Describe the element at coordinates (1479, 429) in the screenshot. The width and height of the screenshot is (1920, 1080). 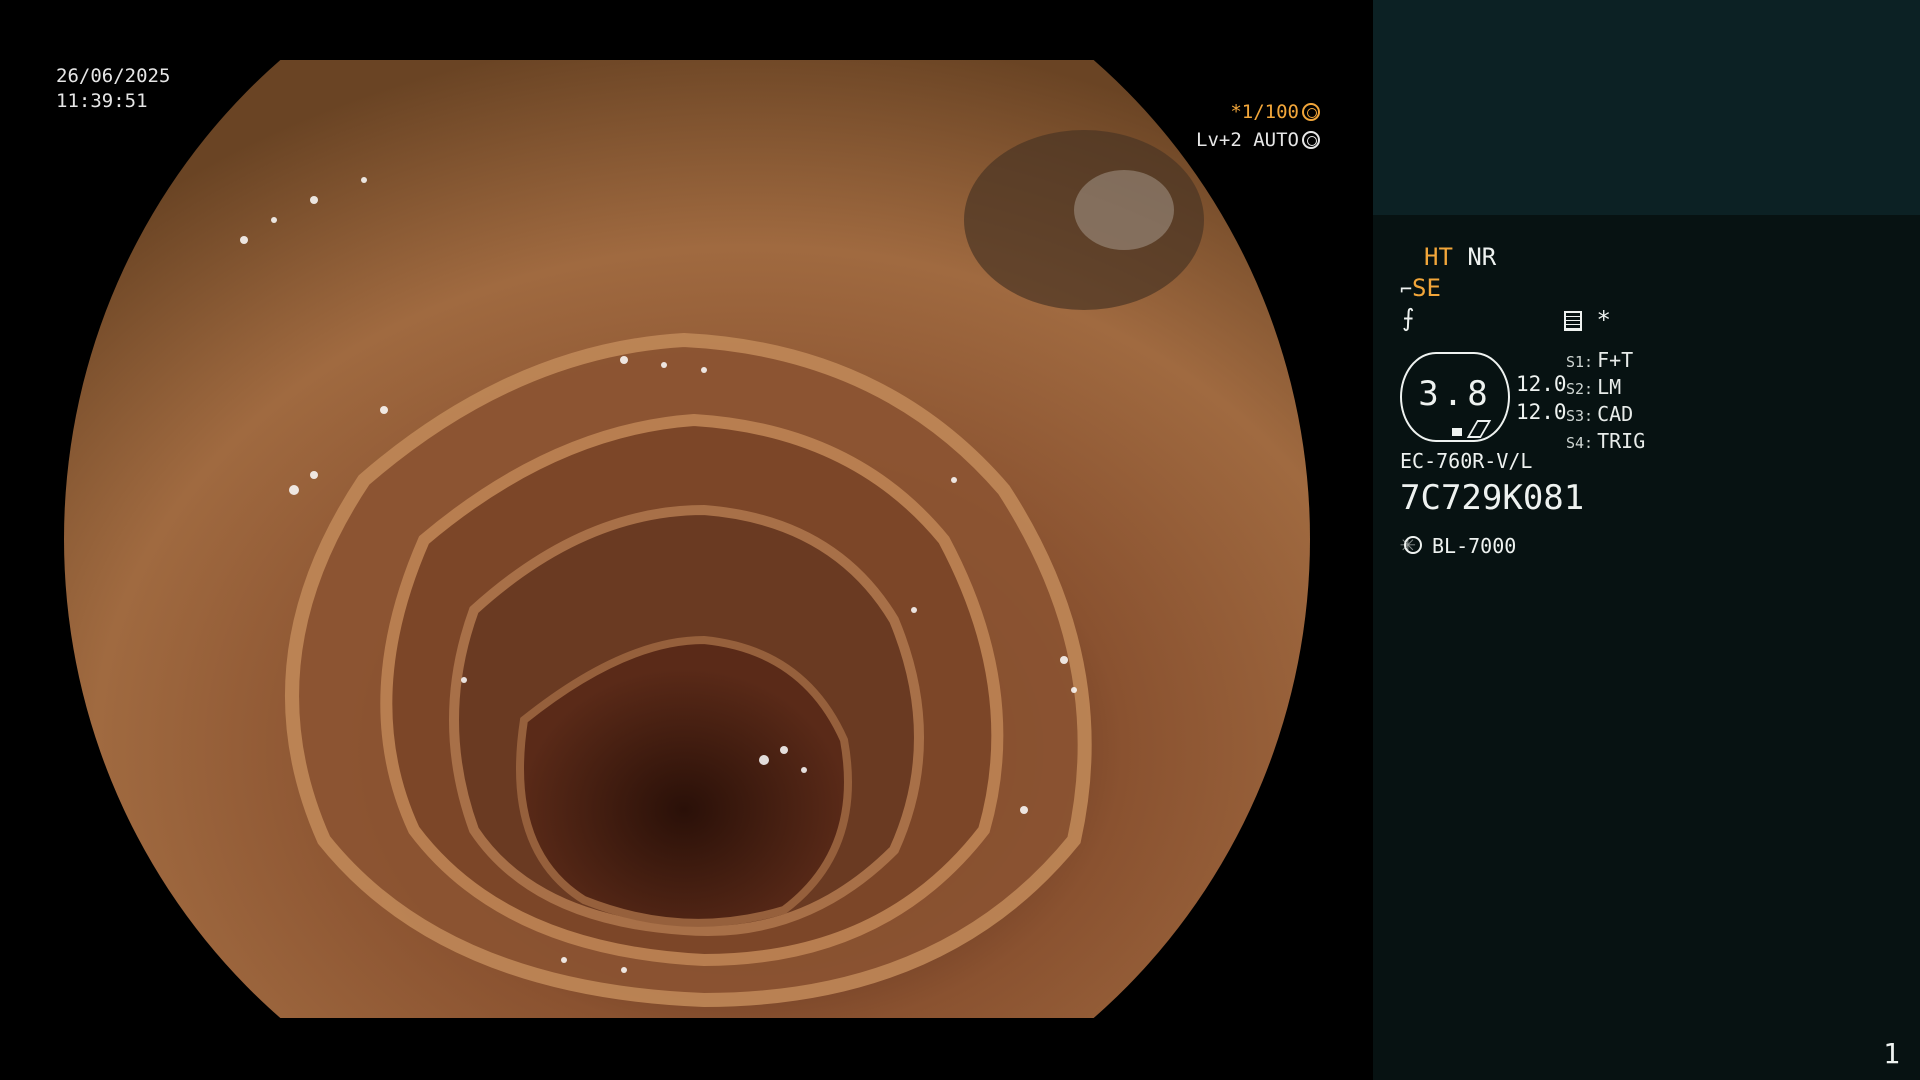
I see `zoom-tick-icon` at that location.